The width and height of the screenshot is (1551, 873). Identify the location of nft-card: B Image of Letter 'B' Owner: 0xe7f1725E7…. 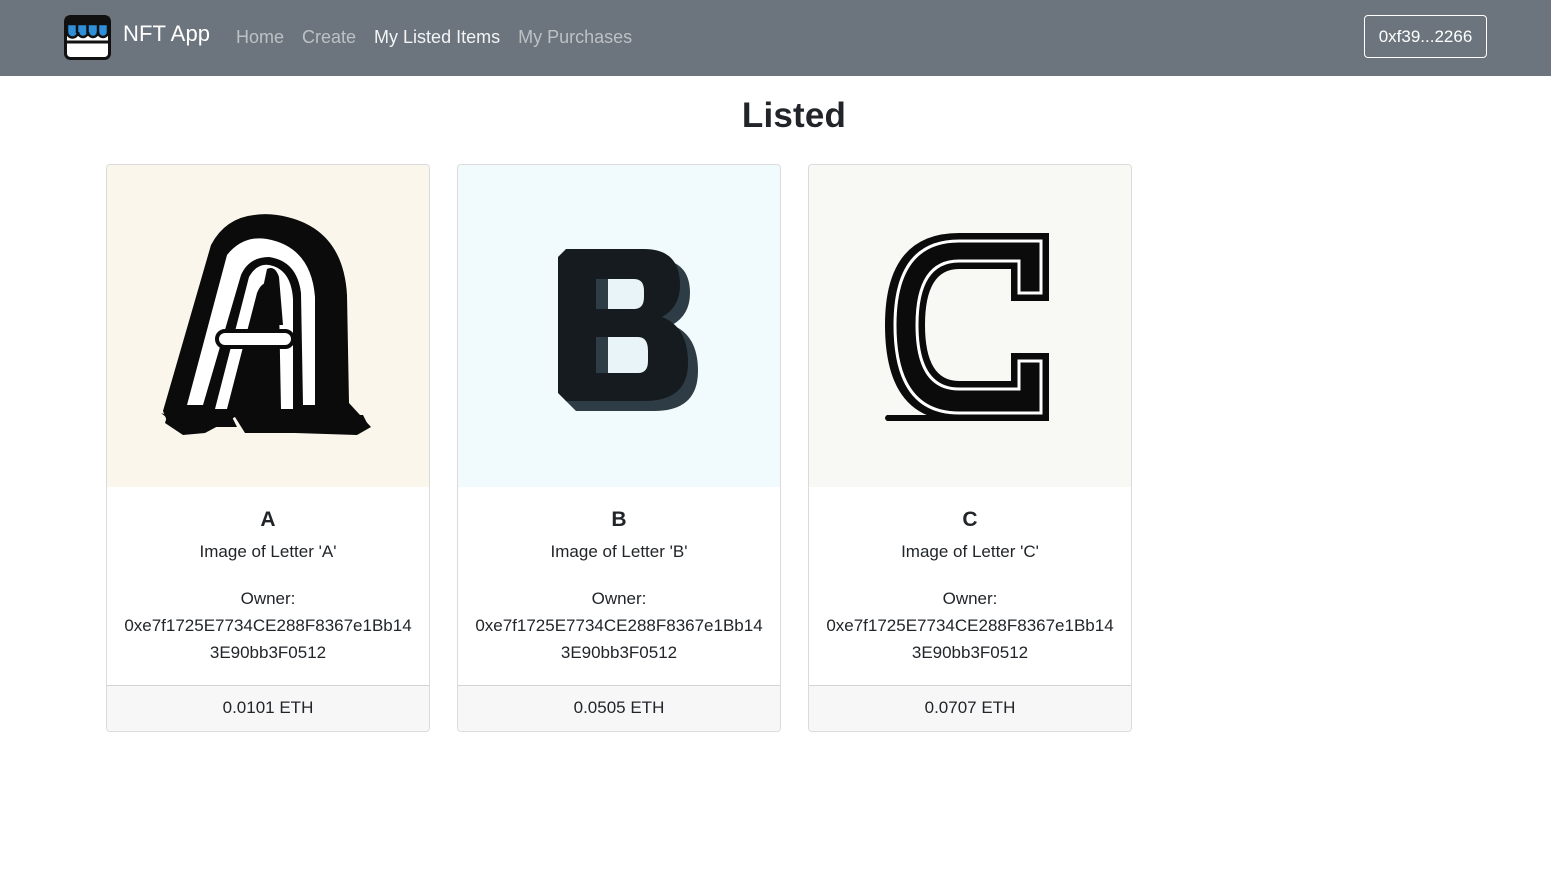
(619, 448).